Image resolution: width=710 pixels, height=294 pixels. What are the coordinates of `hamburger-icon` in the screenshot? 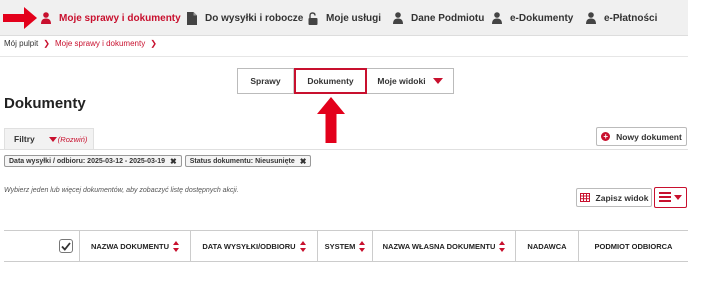 It's located at (665, 198).